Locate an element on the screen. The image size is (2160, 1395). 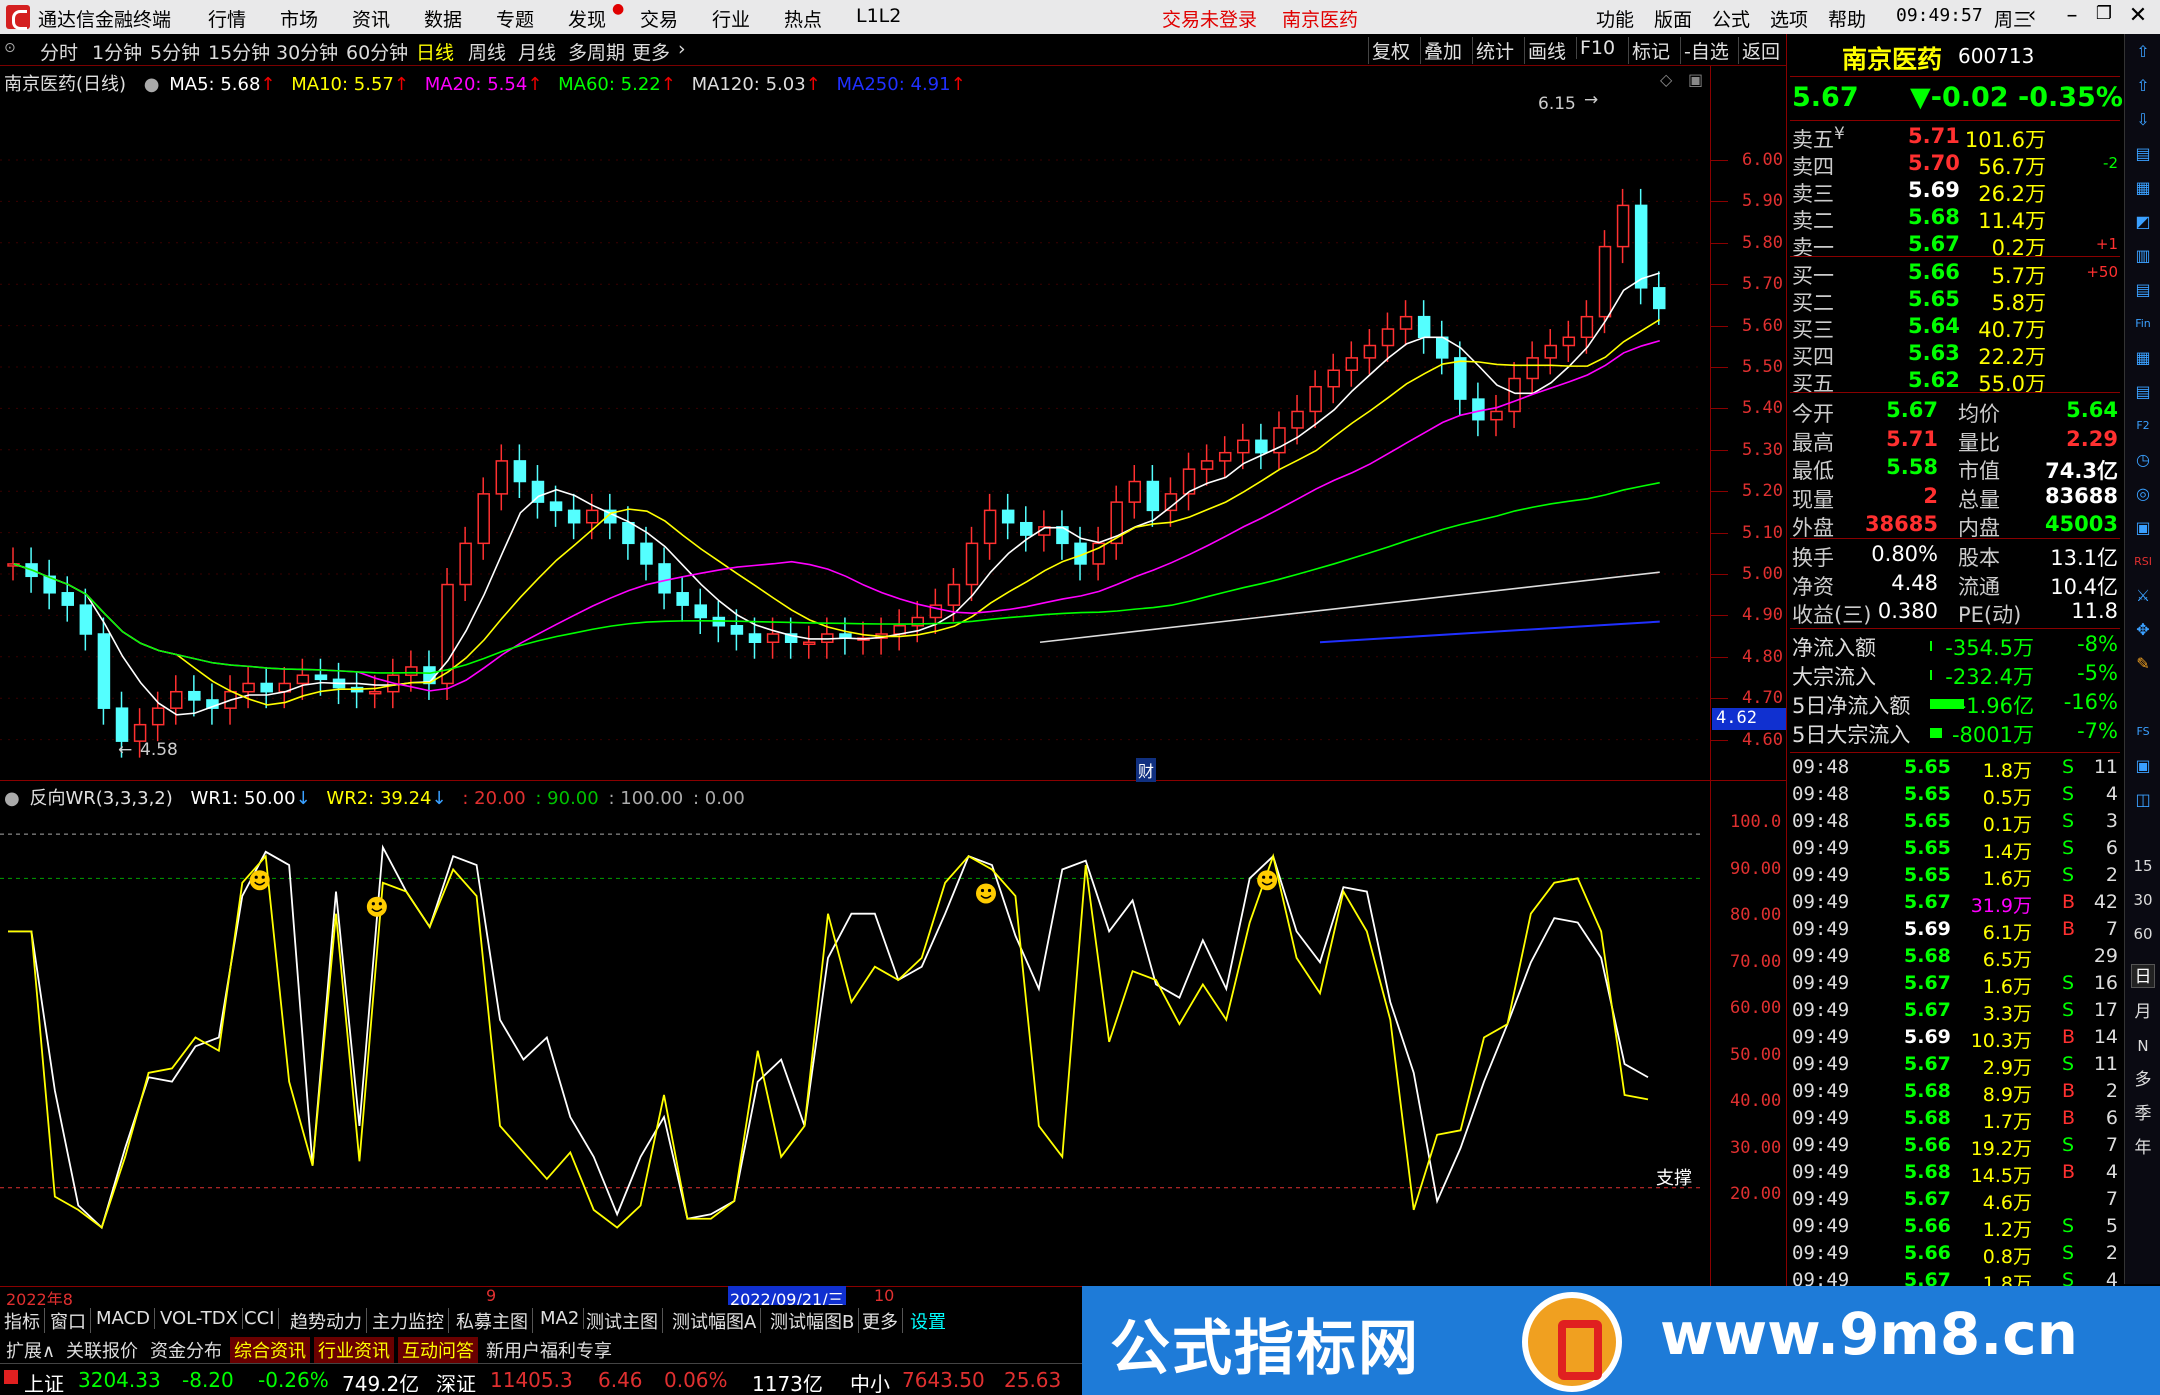
f2-icon: F2 is located at coordinates (2143, 426).